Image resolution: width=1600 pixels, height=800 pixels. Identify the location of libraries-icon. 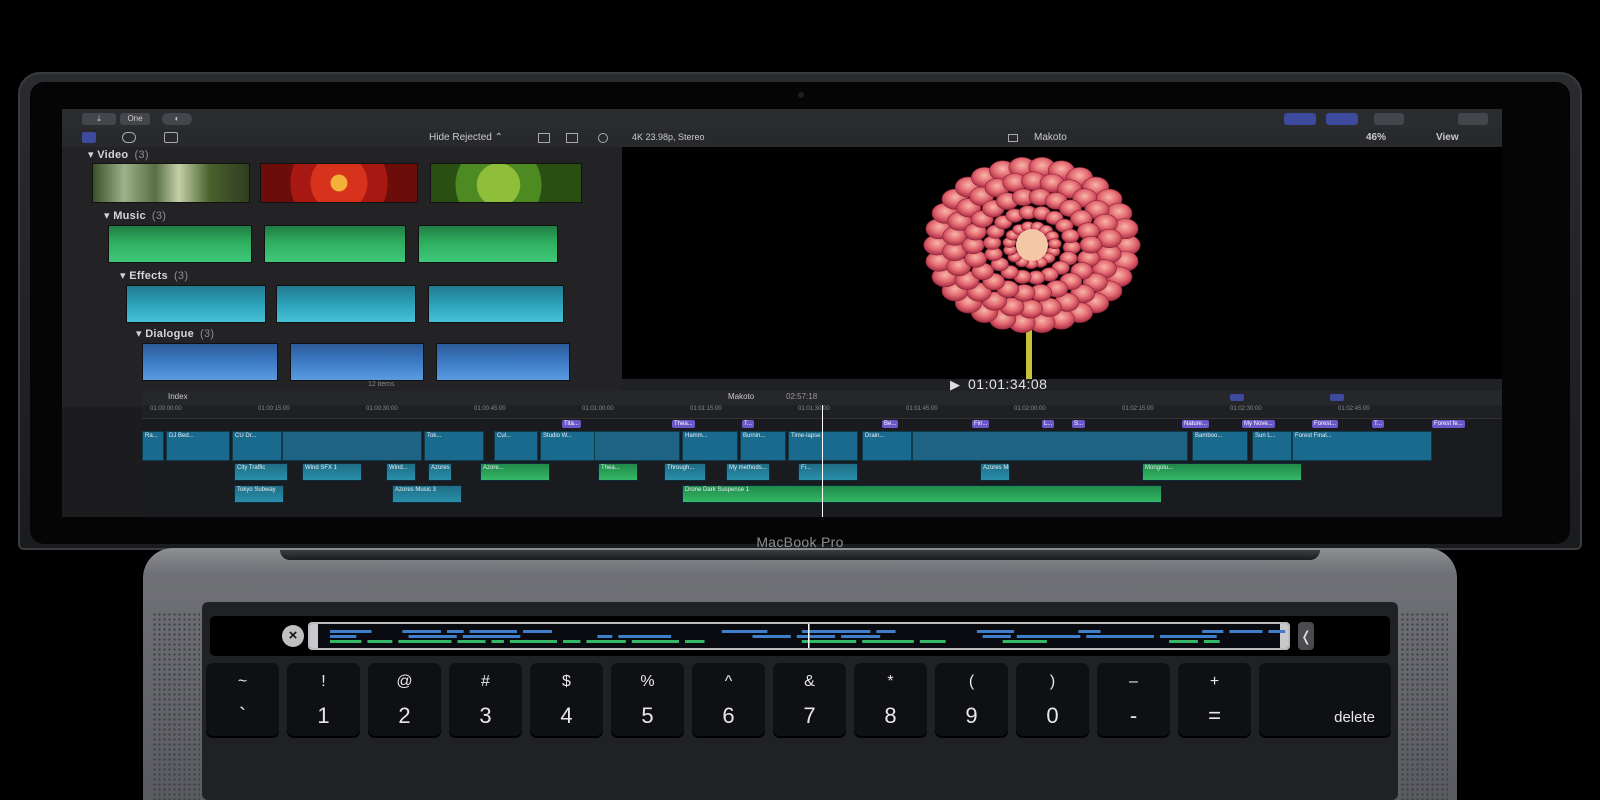
(89, 137).